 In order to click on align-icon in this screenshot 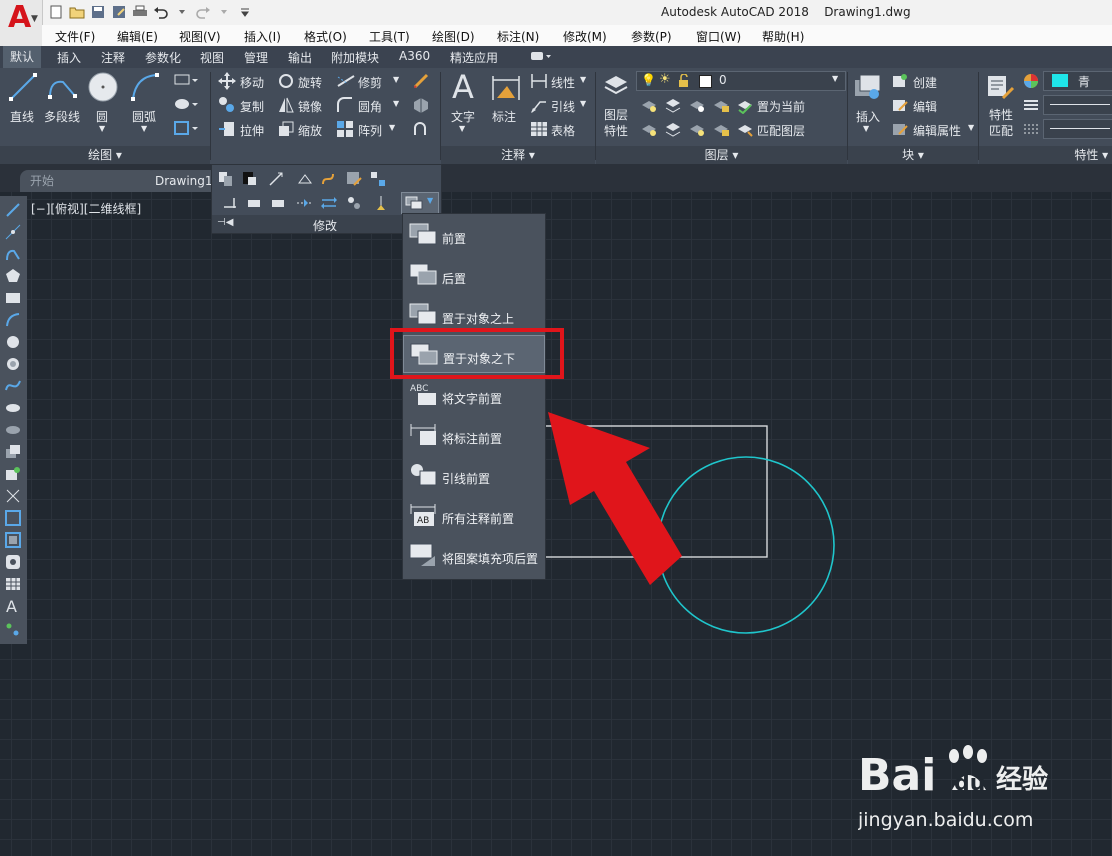, I will do `click(354, 204)`.